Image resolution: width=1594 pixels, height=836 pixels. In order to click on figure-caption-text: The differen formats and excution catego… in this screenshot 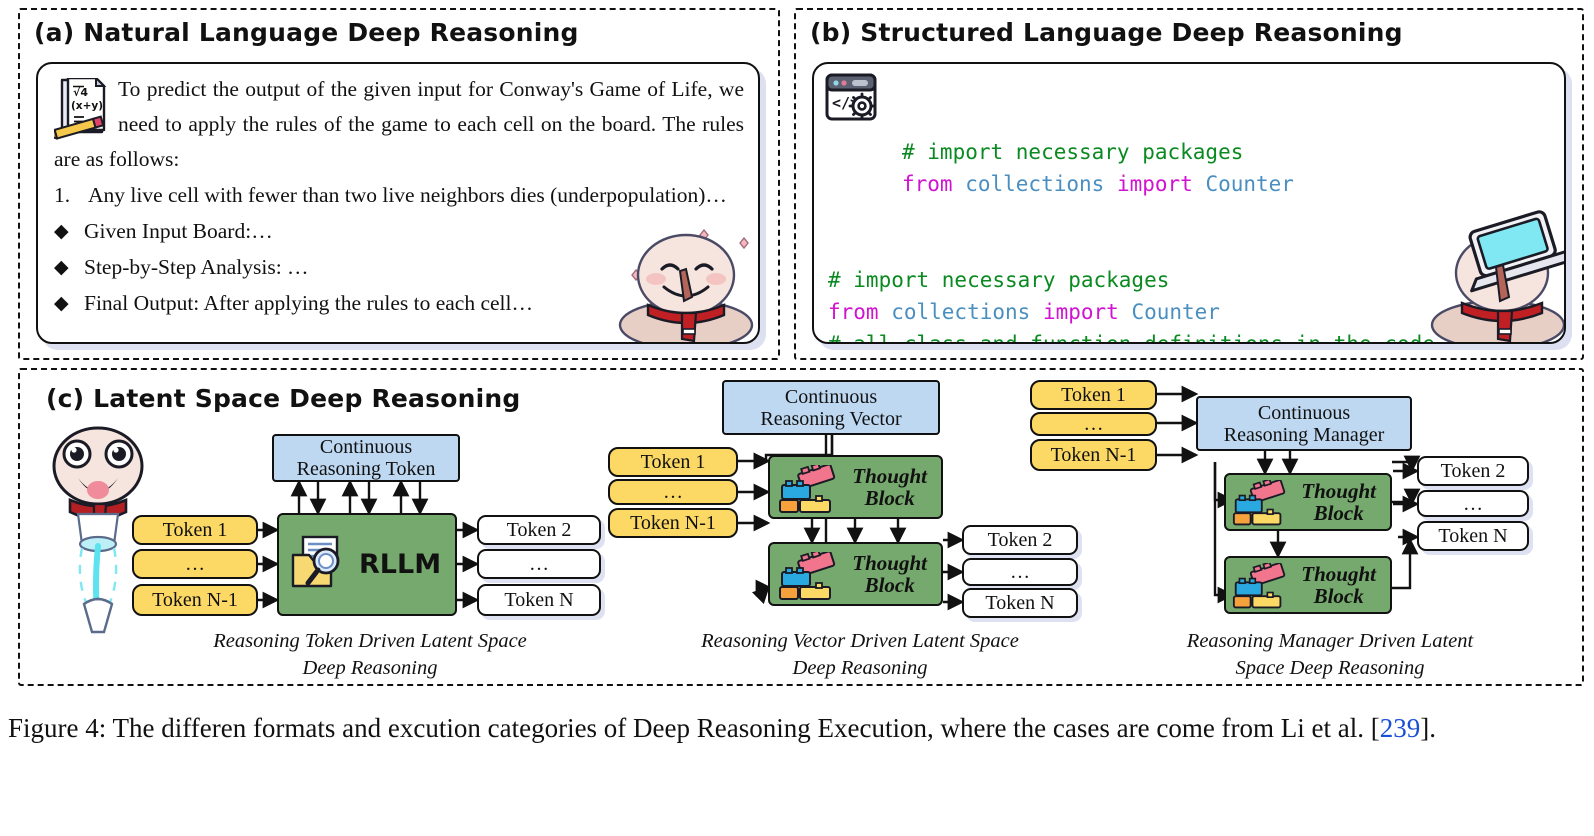, I will do `click(743, 728)`.